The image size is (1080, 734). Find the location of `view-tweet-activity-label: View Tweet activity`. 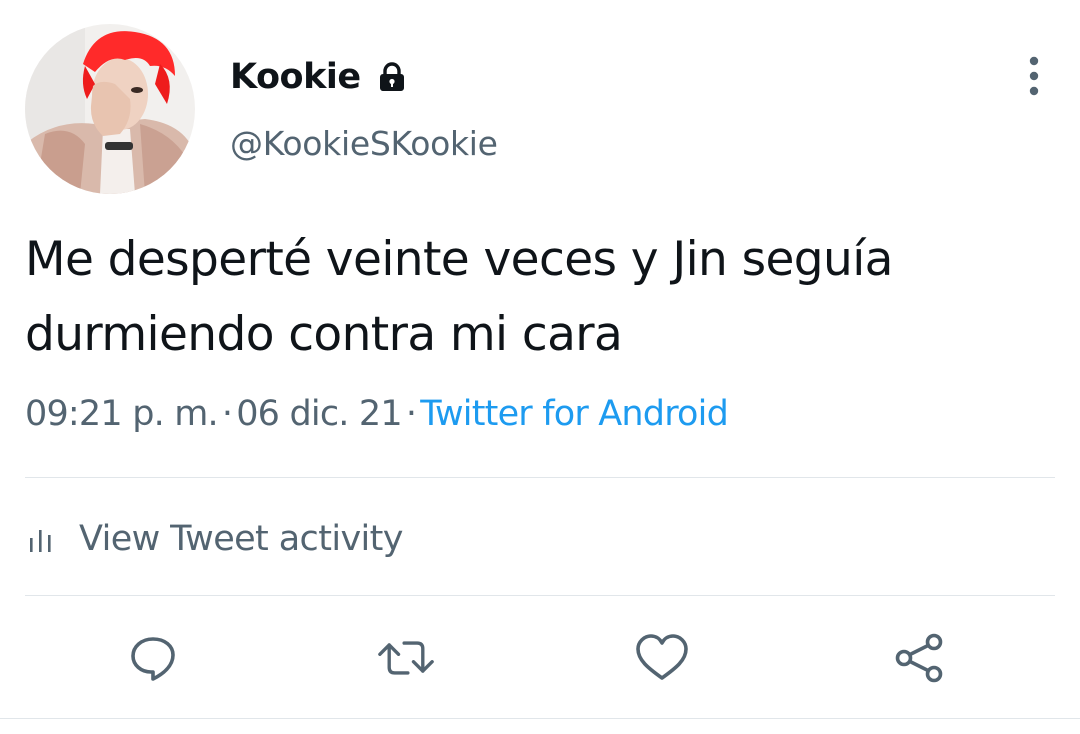

view-tweet-activity-label: View Tweet activity is located at coordinates (241, 539).